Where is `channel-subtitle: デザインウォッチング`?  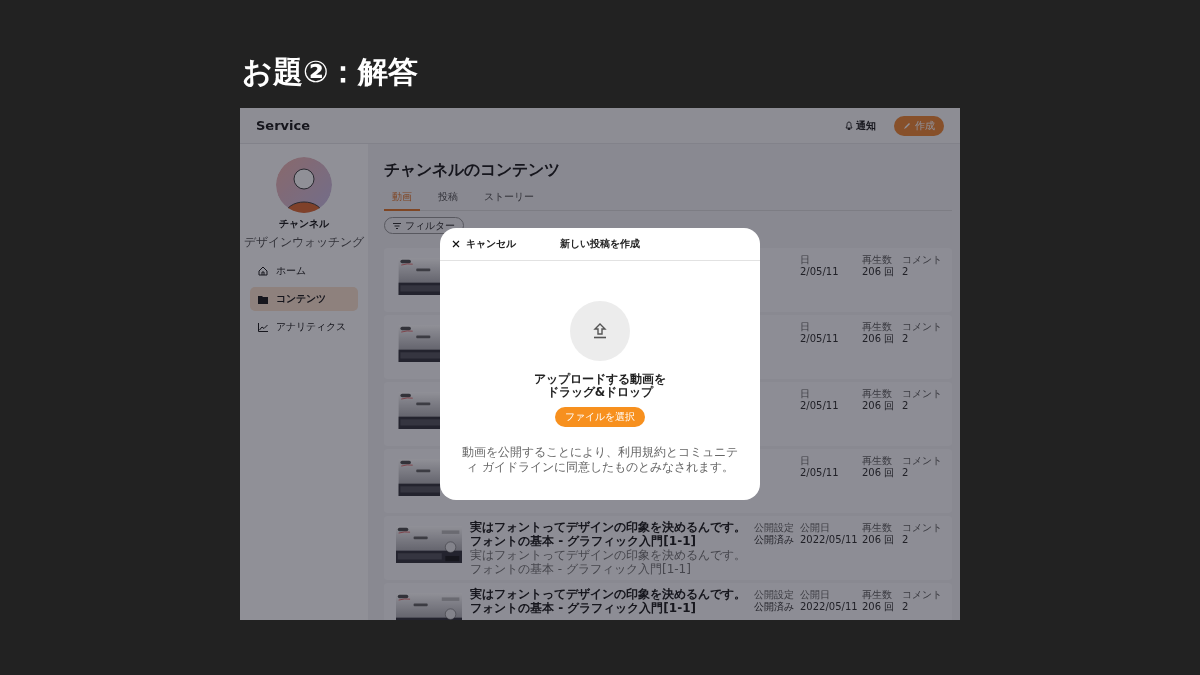 channel-subtitle: デザインウォッチング is located at coordinates (304, 242).